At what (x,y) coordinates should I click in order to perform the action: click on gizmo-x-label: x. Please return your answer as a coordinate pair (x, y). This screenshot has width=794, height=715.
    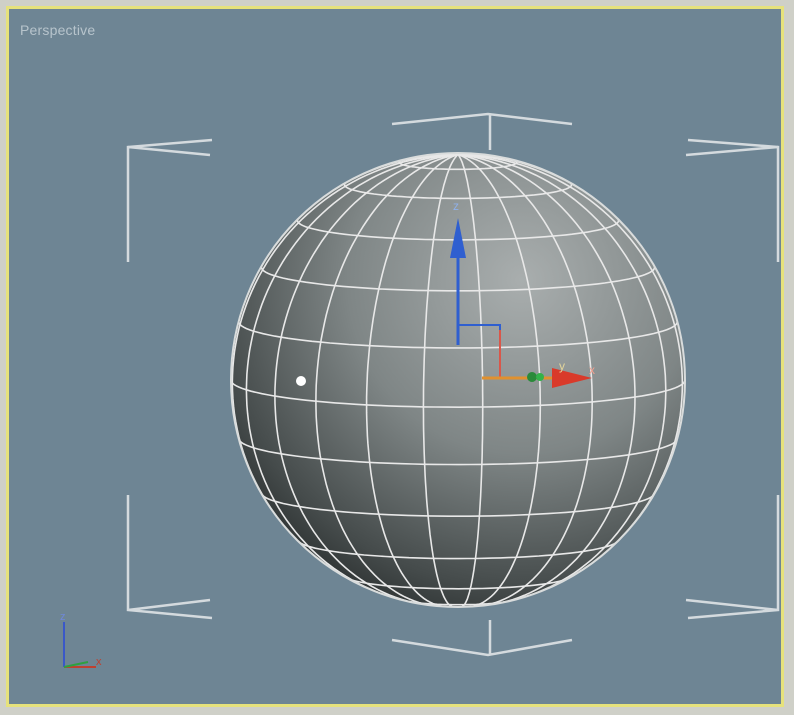
    Looking at the image, I should click on (592, 370).